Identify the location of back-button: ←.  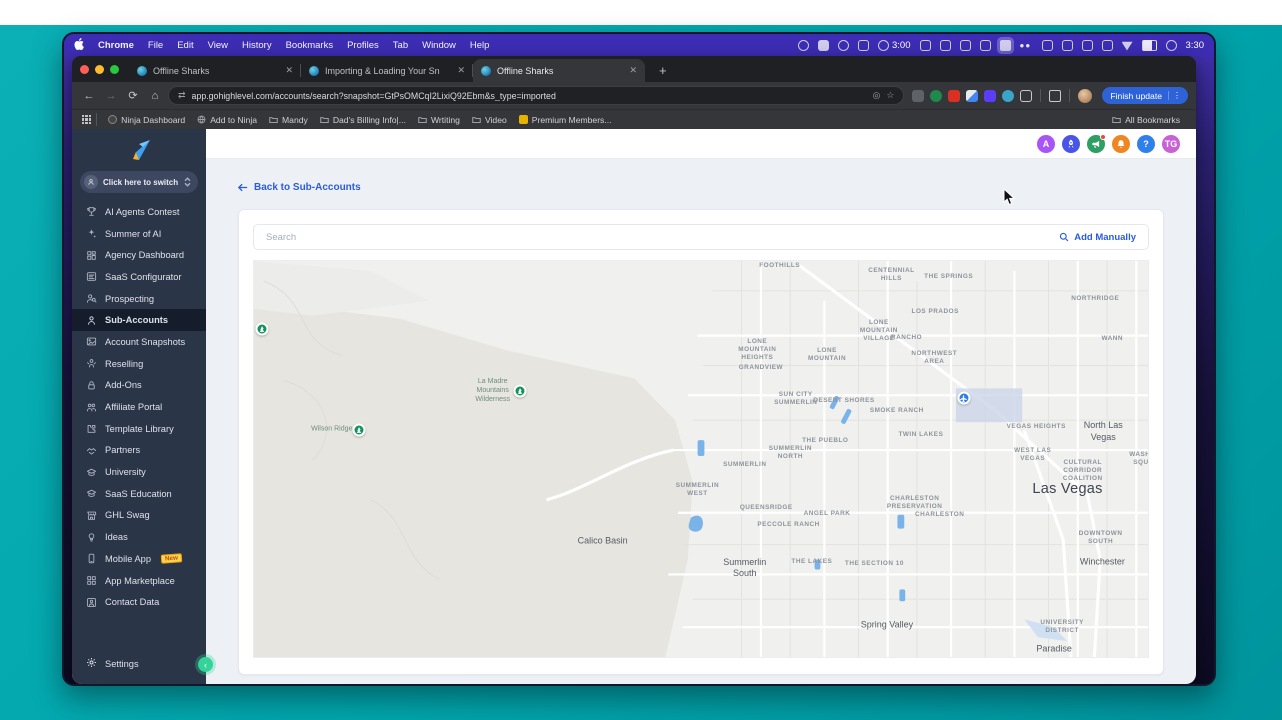
(89, 96).